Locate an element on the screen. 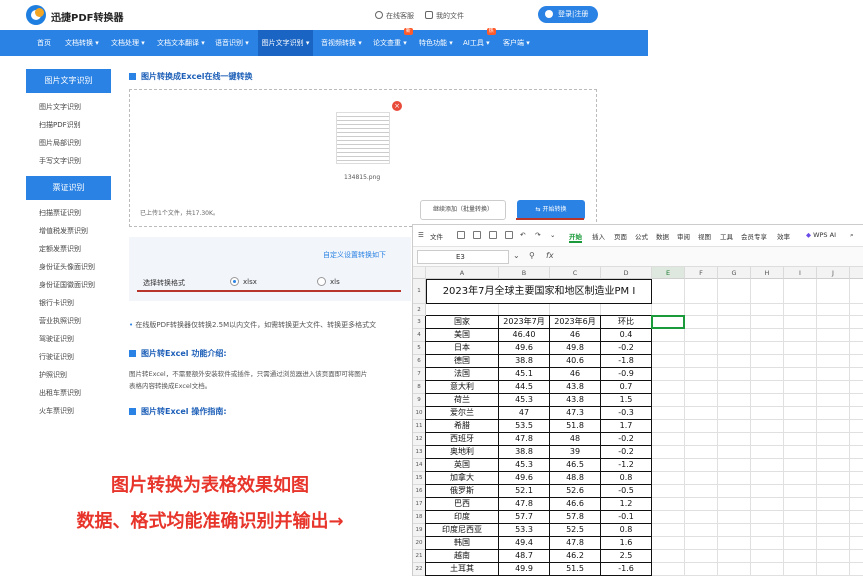 Image resolution: width=863 pixels, height=576 pixels. menu-insert: 插入 is located at coordinates (598, 236).